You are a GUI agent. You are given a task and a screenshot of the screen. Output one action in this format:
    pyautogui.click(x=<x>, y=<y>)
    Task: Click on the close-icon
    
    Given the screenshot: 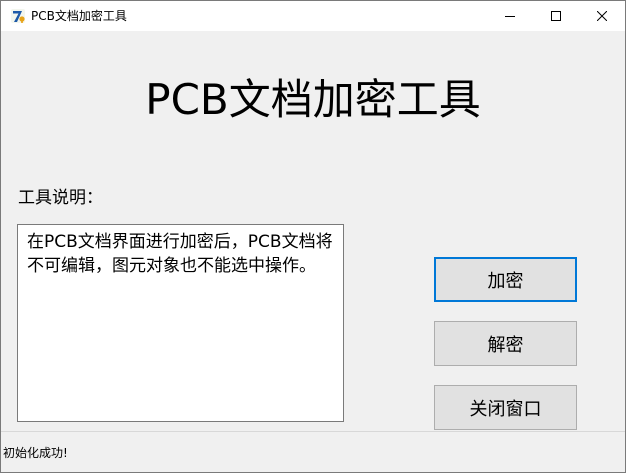 What is the action you would take?
    pyautogui.click(x=602, y=16)
    